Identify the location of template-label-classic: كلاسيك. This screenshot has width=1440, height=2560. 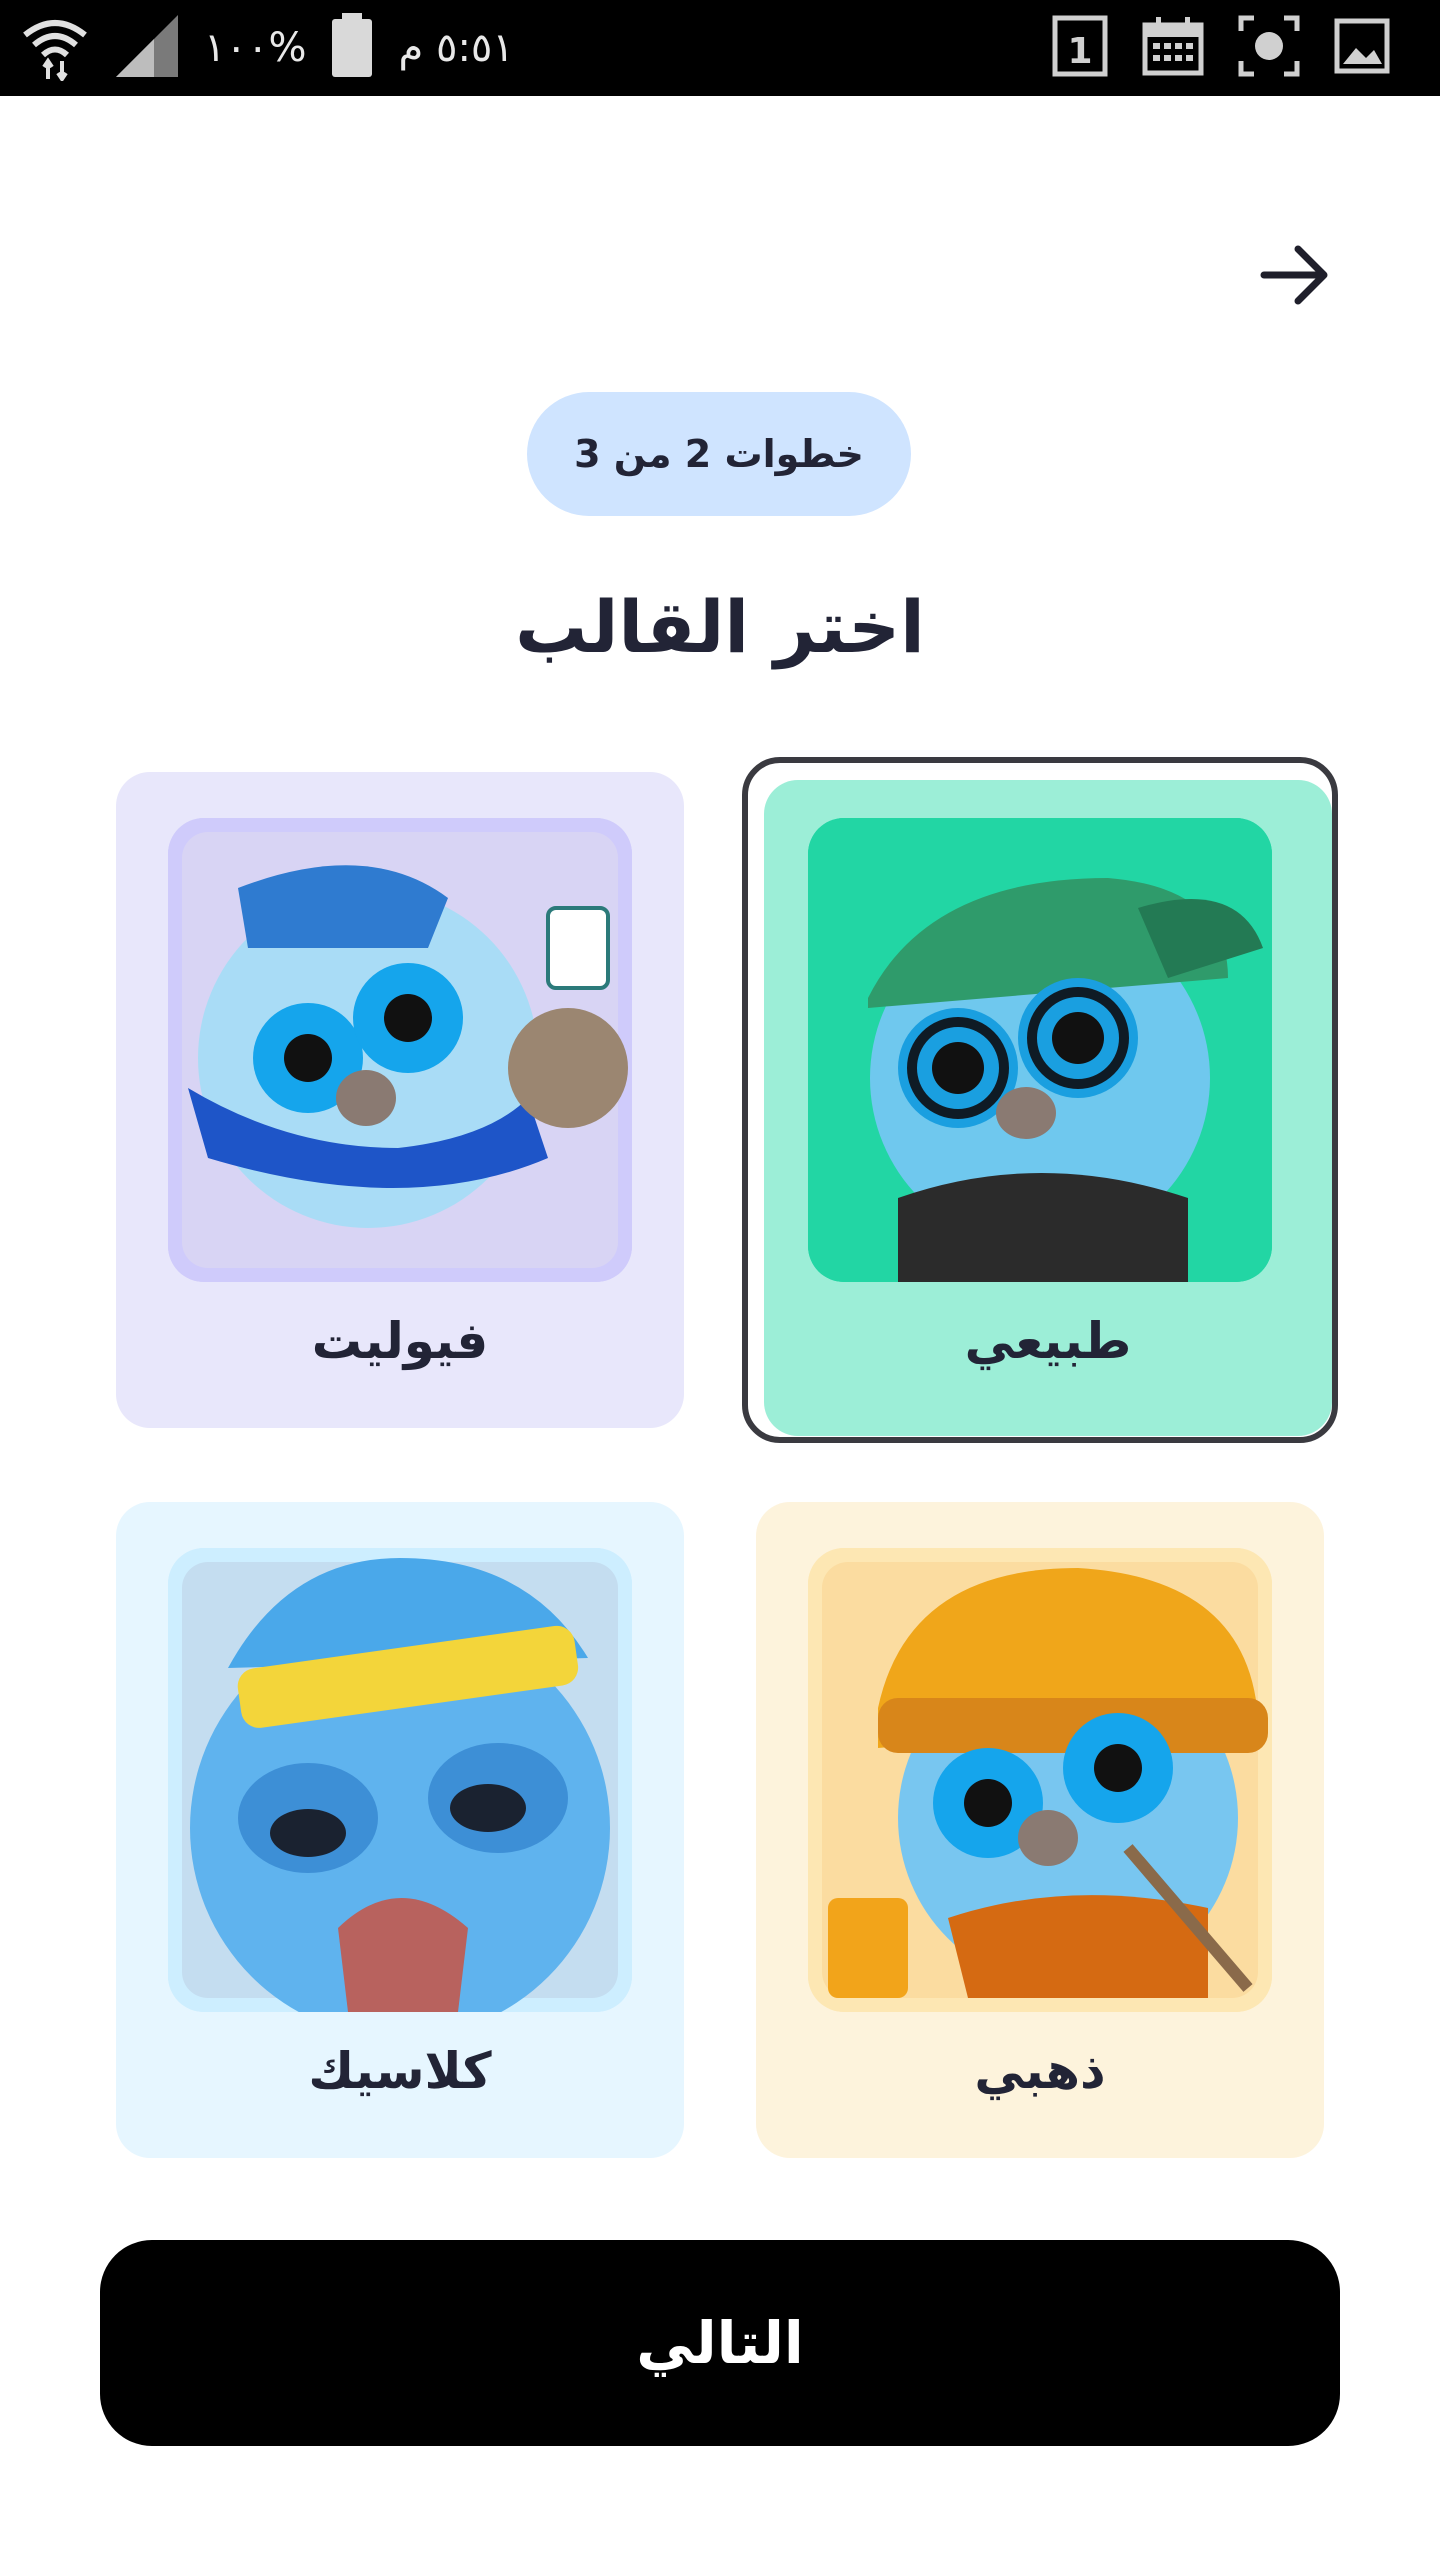
(400, 2071).